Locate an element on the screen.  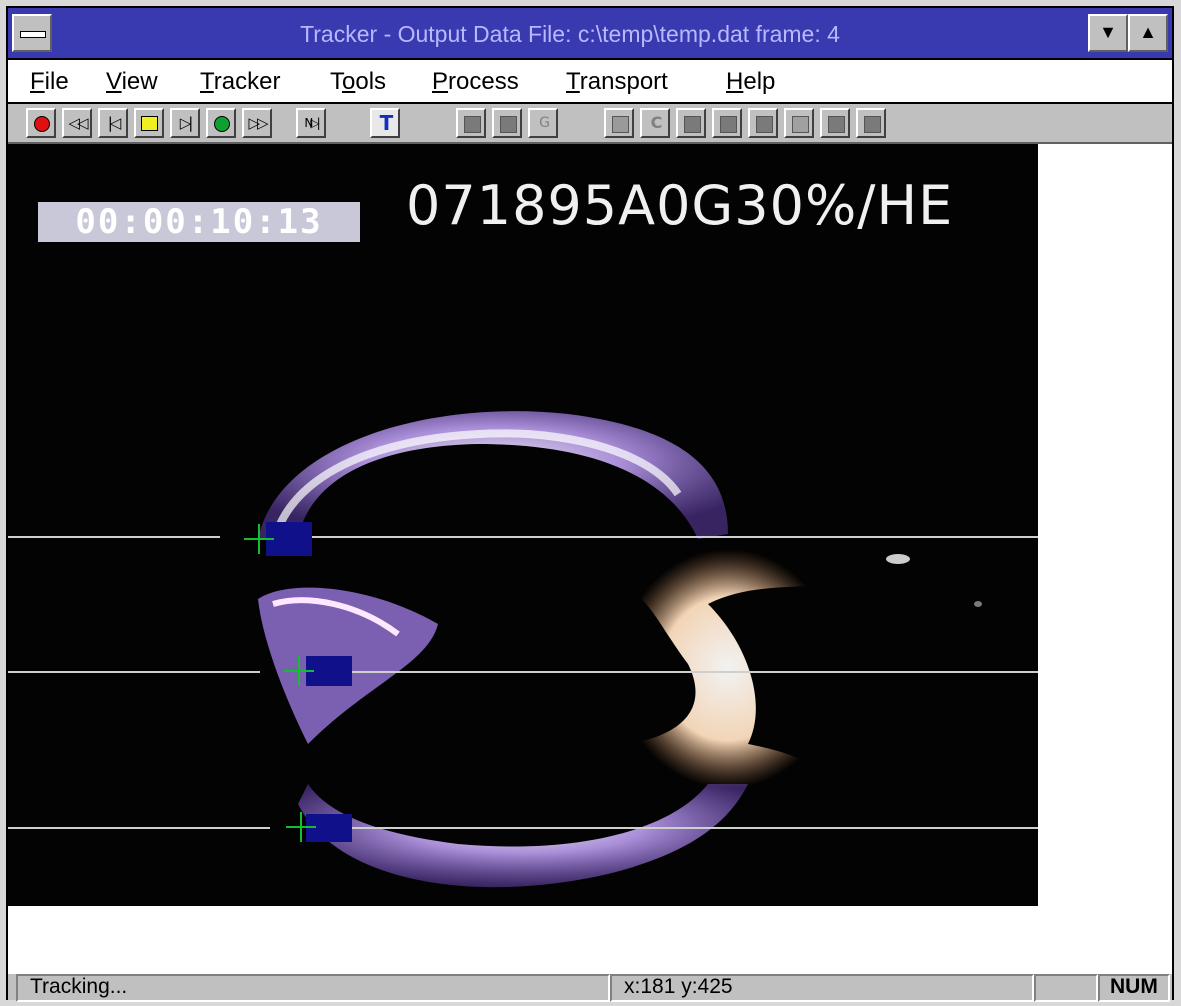
menu-help-rest: elp is located at coordinates (759, 81).